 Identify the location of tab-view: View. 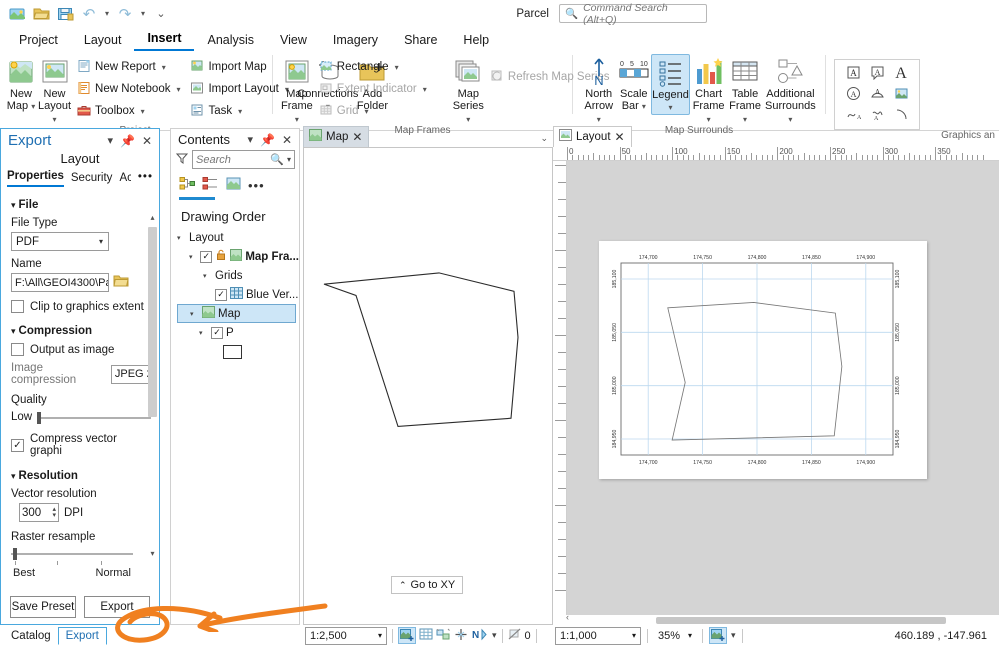
(293, 41).